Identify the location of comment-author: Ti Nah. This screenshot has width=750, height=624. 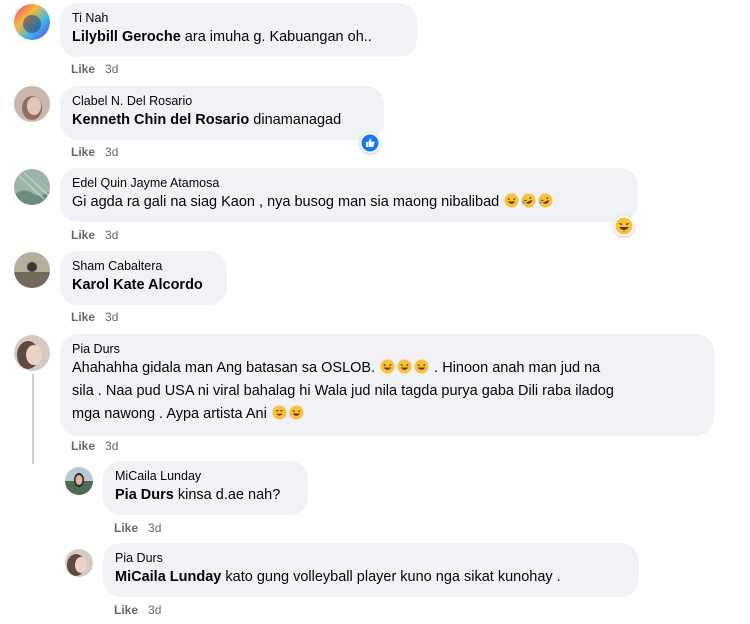
(238, 18).